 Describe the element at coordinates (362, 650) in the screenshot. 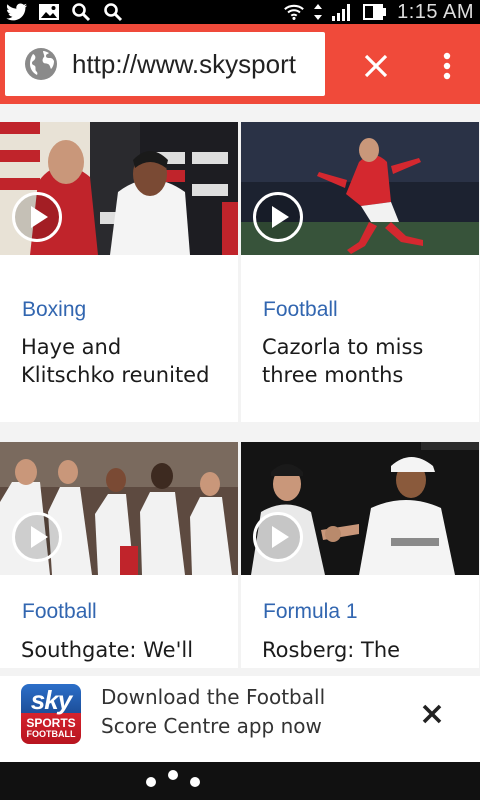

I see `article-headline: Rosberg: The` at that location.